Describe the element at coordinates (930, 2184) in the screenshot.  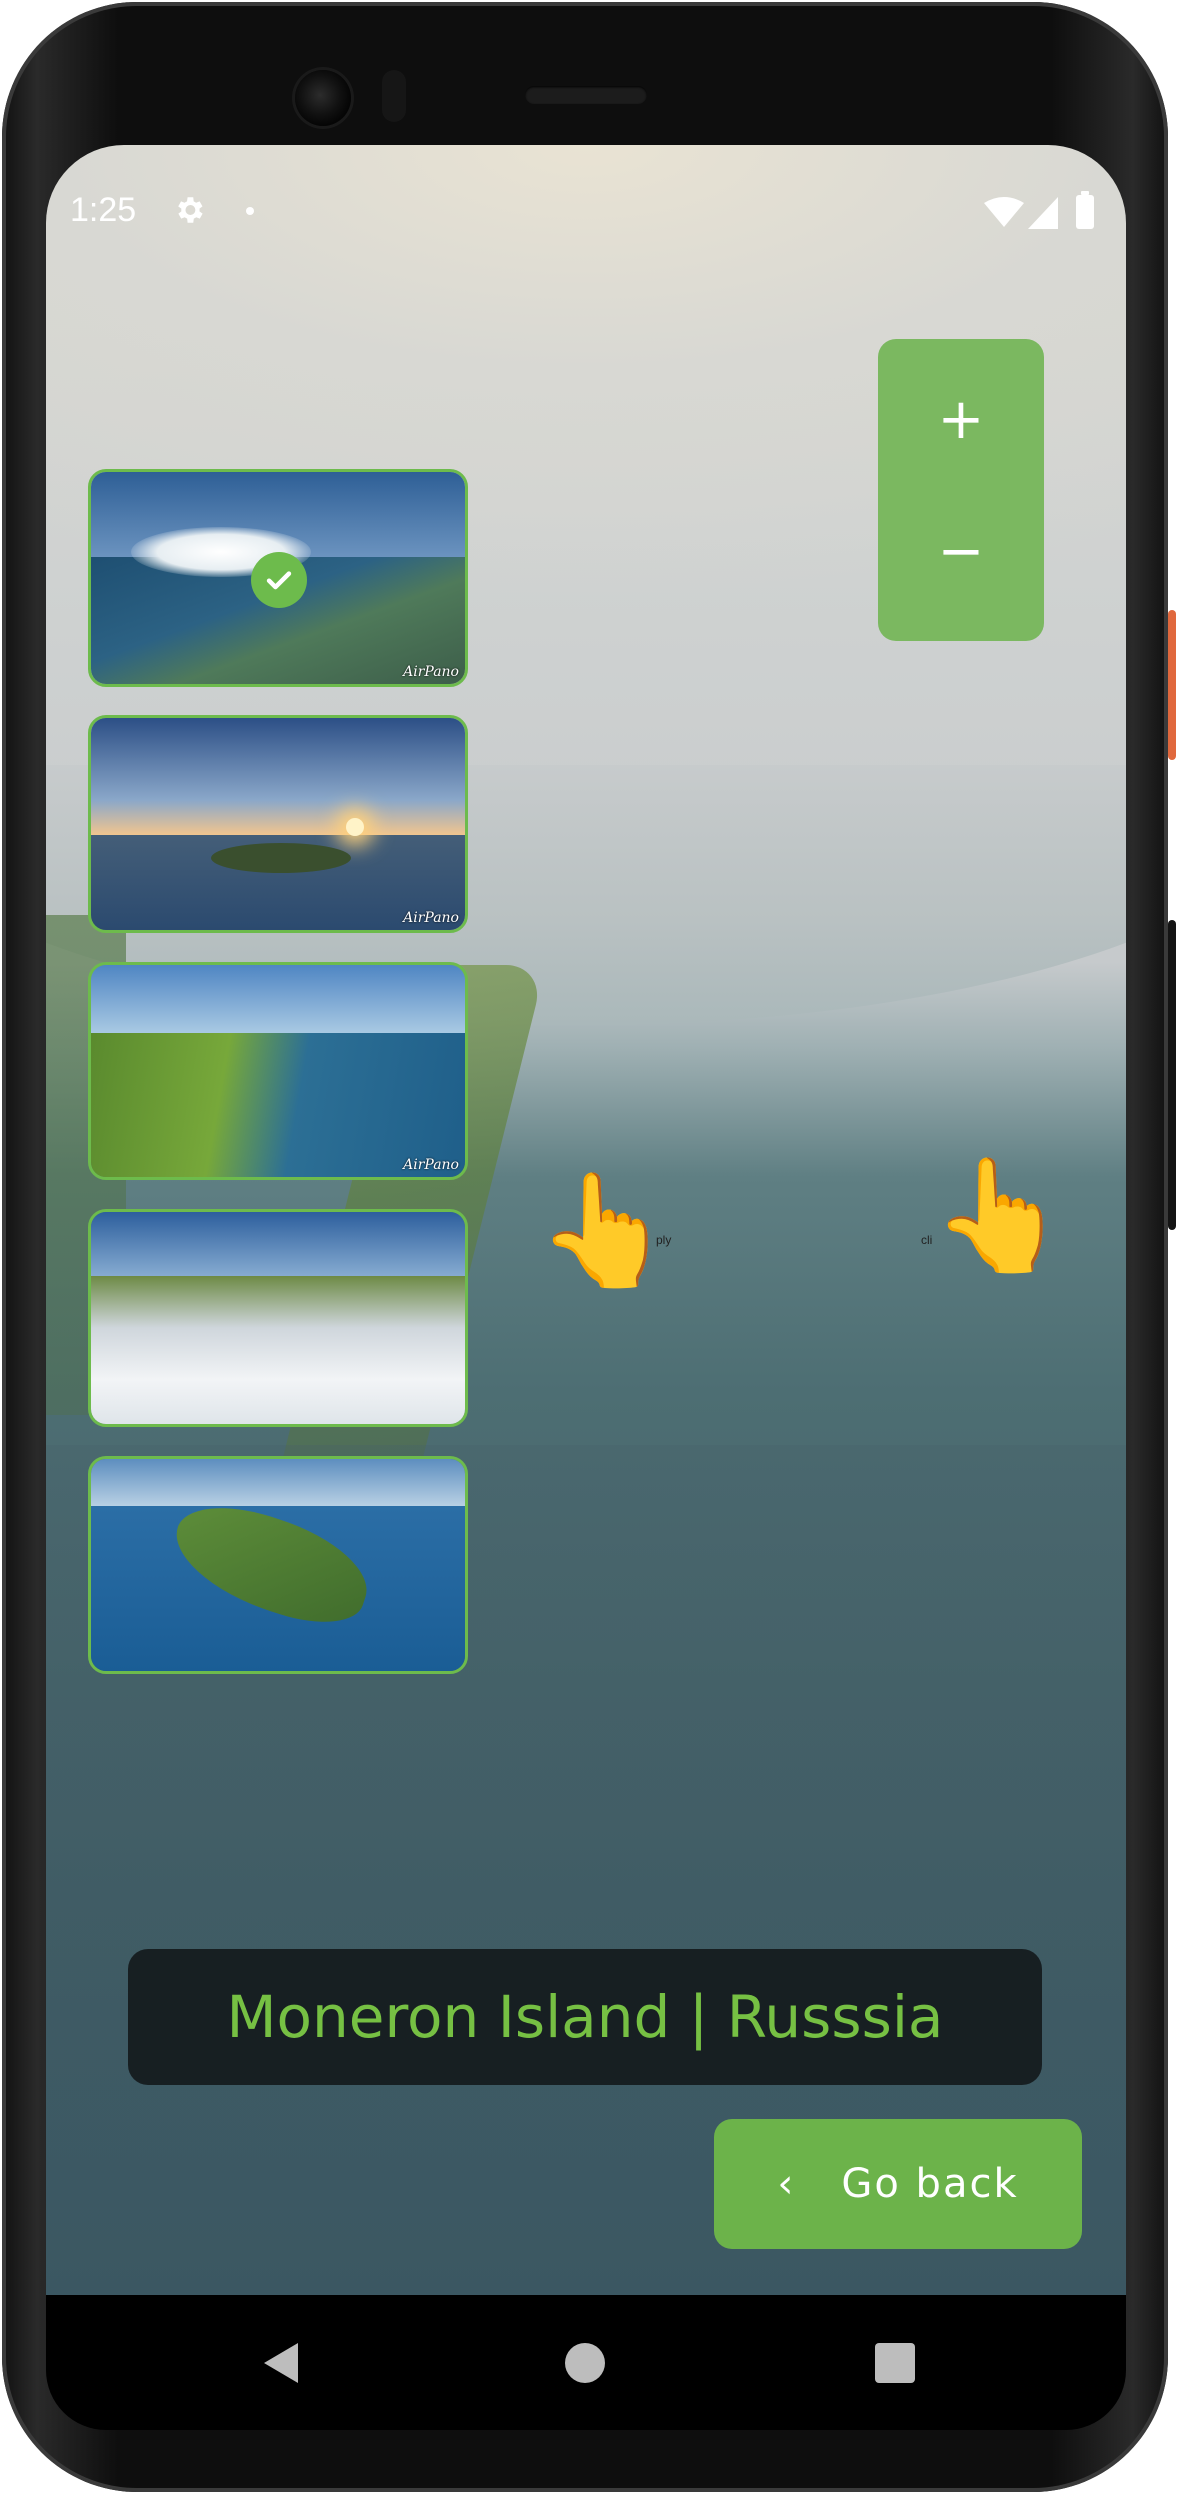
I see `go-back-label: Go back` at that location.